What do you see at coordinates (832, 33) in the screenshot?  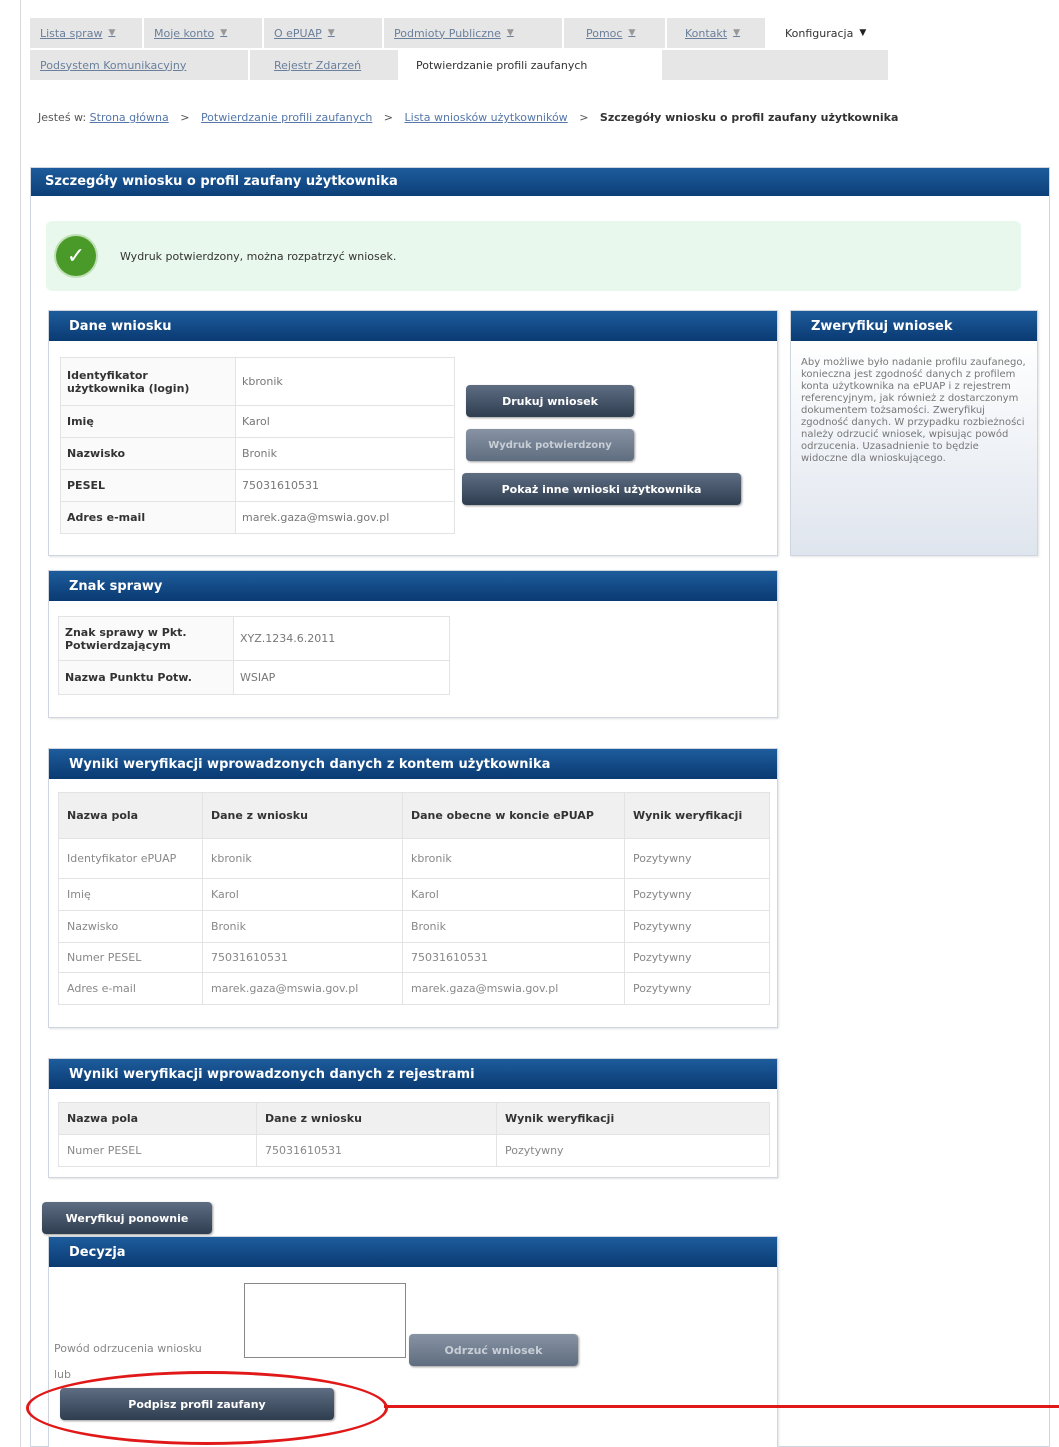 I see `nav-tab-konfiguracja: Konfiguracja ▼` at bounding box center [832, 33].